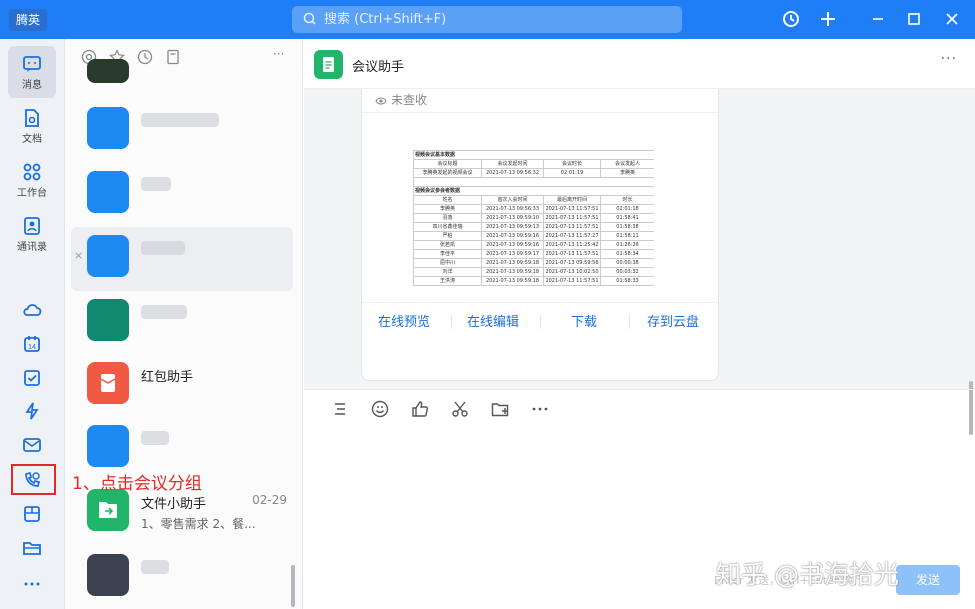 The height and width of the screenshot is (609, 975). What do you see at coordinates (952, 19) in the screenshot?
I see `close-icon` at bounding box center [952, 19].